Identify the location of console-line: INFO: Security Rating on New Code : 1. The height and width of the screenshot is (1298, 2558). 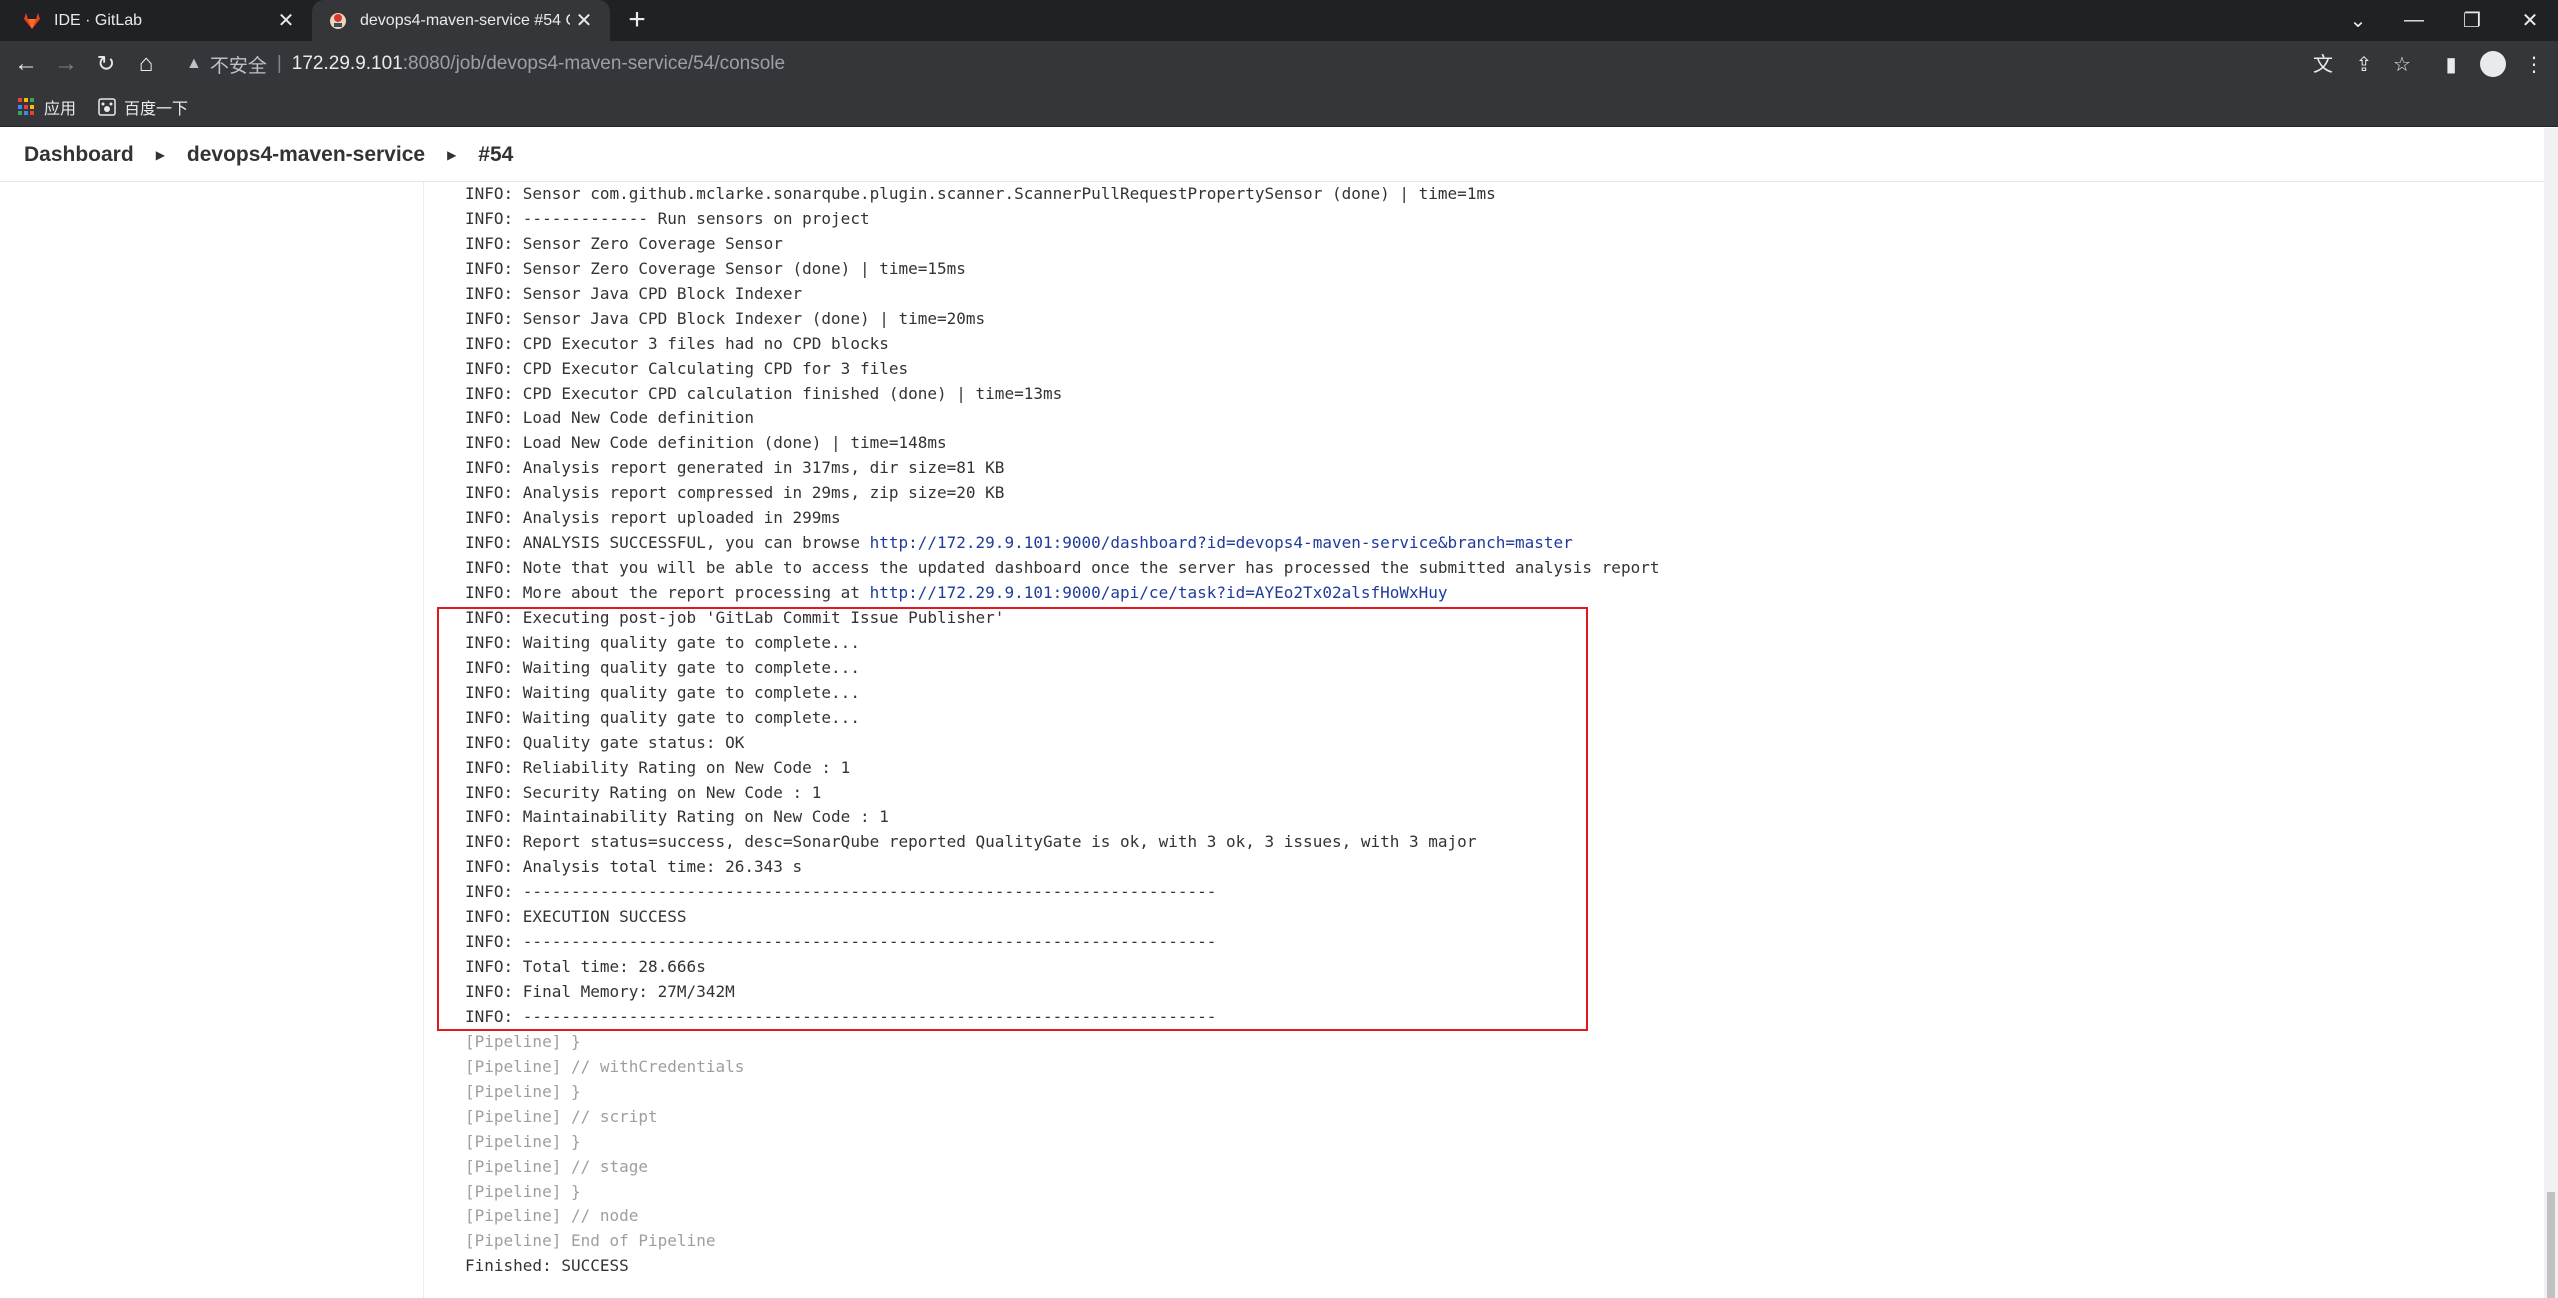
(1062, 793).